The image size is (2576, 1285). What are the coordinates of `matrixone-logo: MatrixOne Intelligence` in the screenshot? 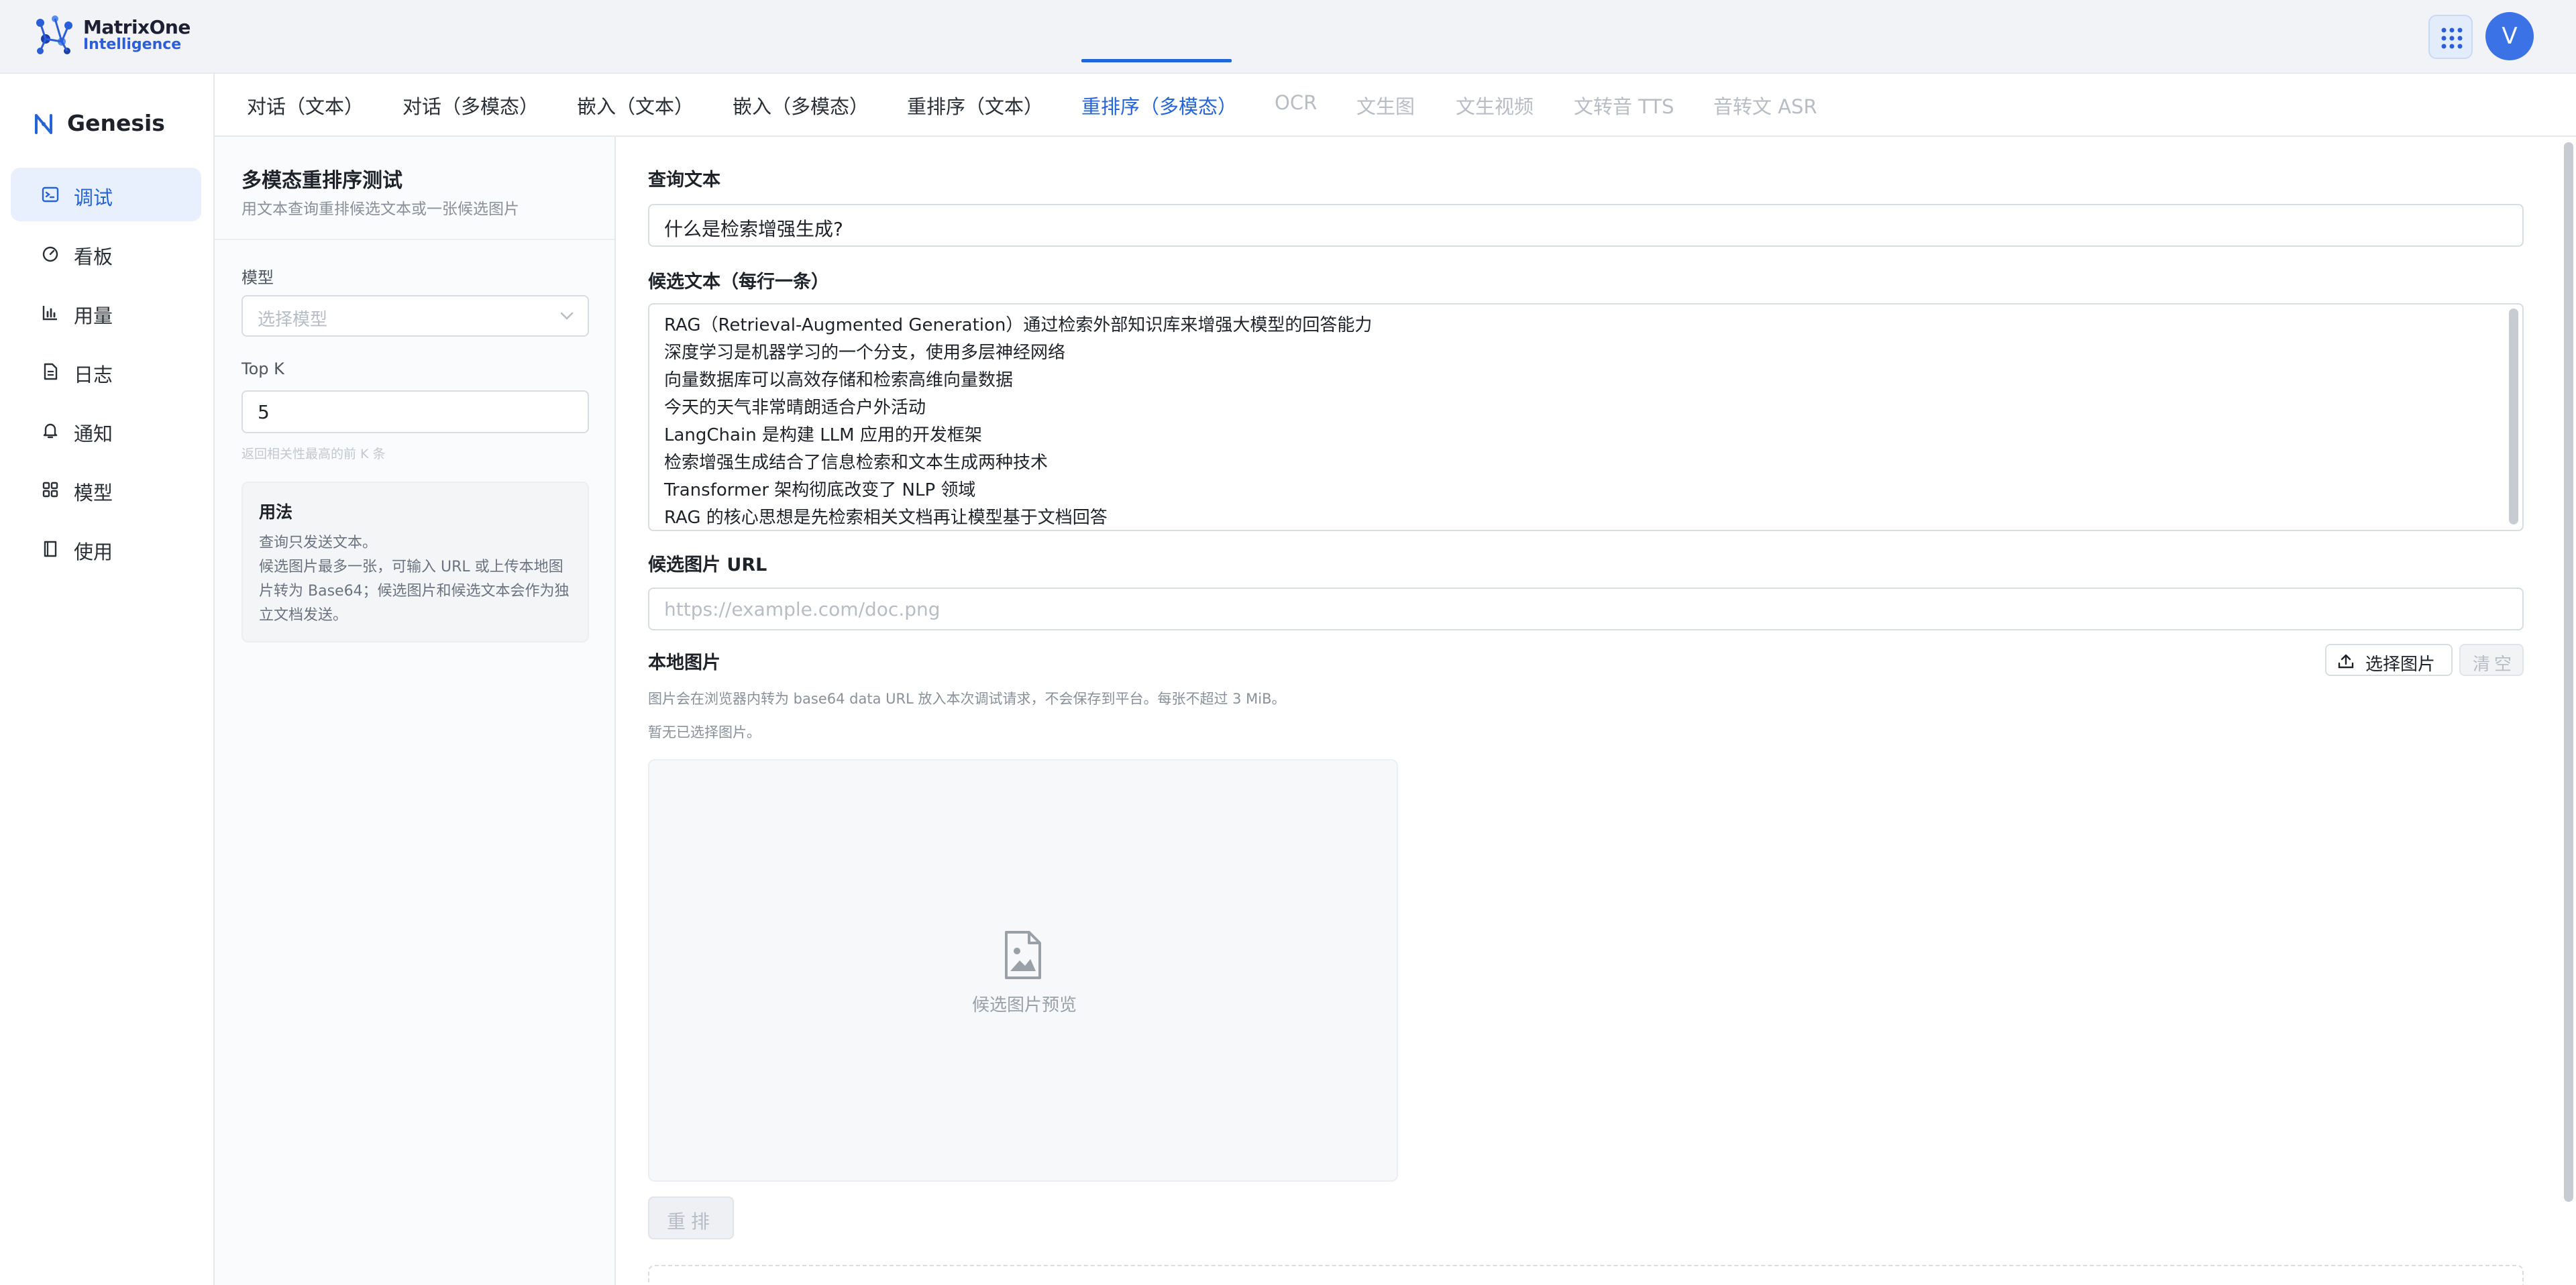 It's located at (111, 34).